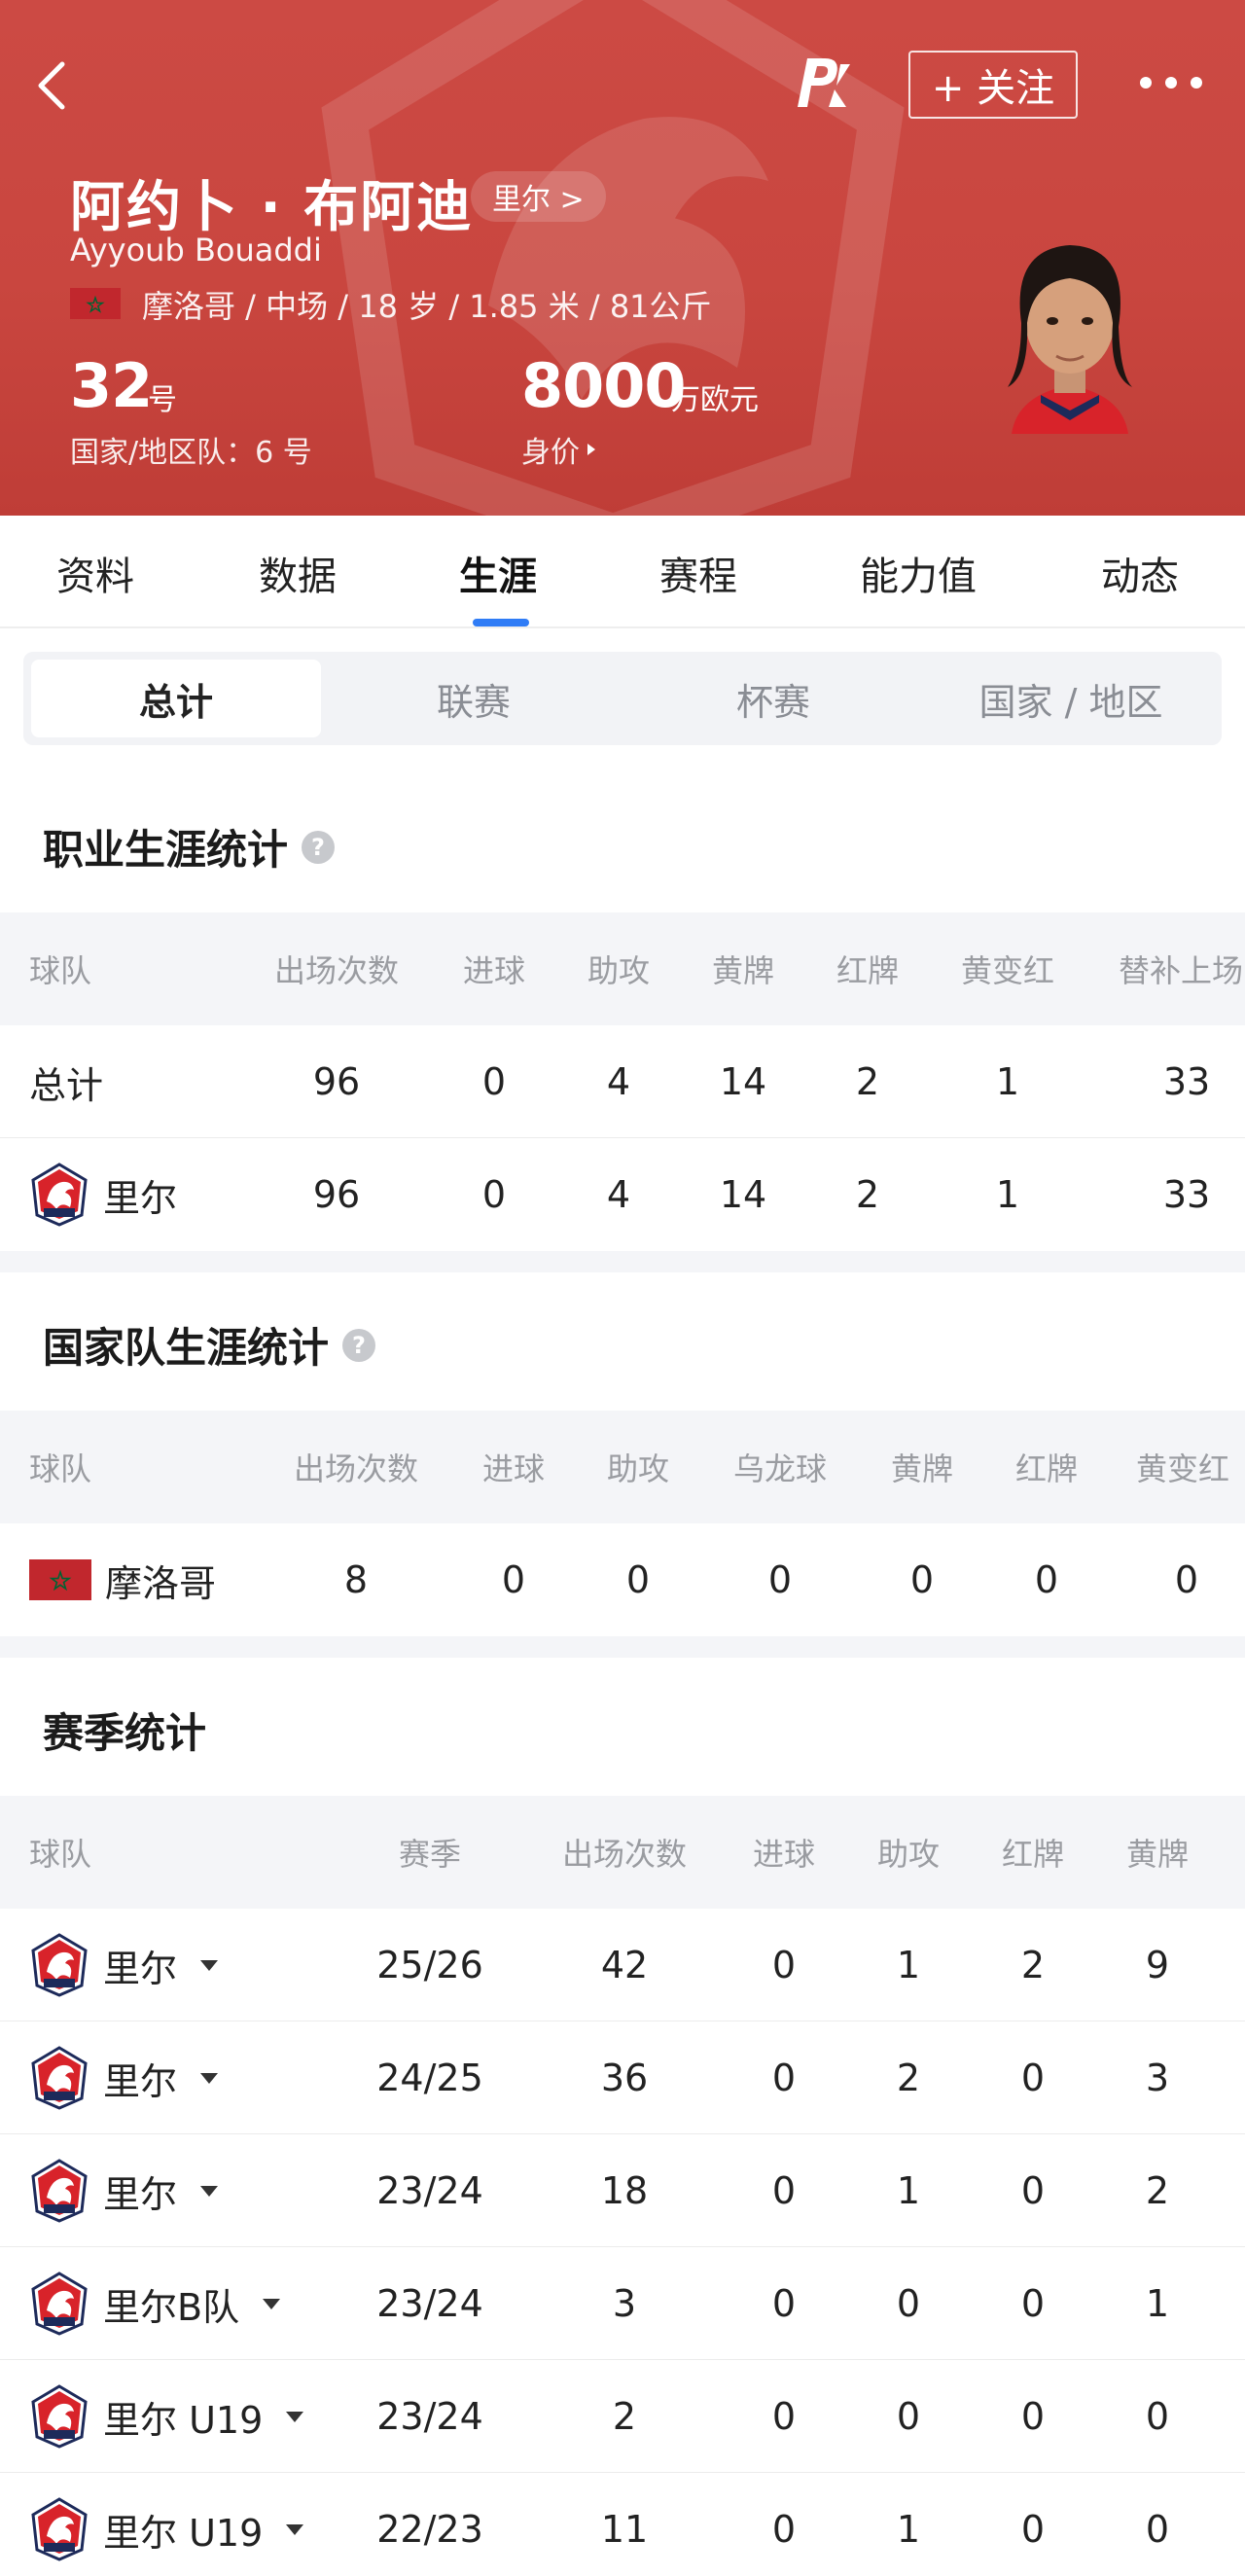 This screenshot has height=2576, width=1245. I want to click on player-name: 阿约卜 · 布阿迪, so click(272, 207).